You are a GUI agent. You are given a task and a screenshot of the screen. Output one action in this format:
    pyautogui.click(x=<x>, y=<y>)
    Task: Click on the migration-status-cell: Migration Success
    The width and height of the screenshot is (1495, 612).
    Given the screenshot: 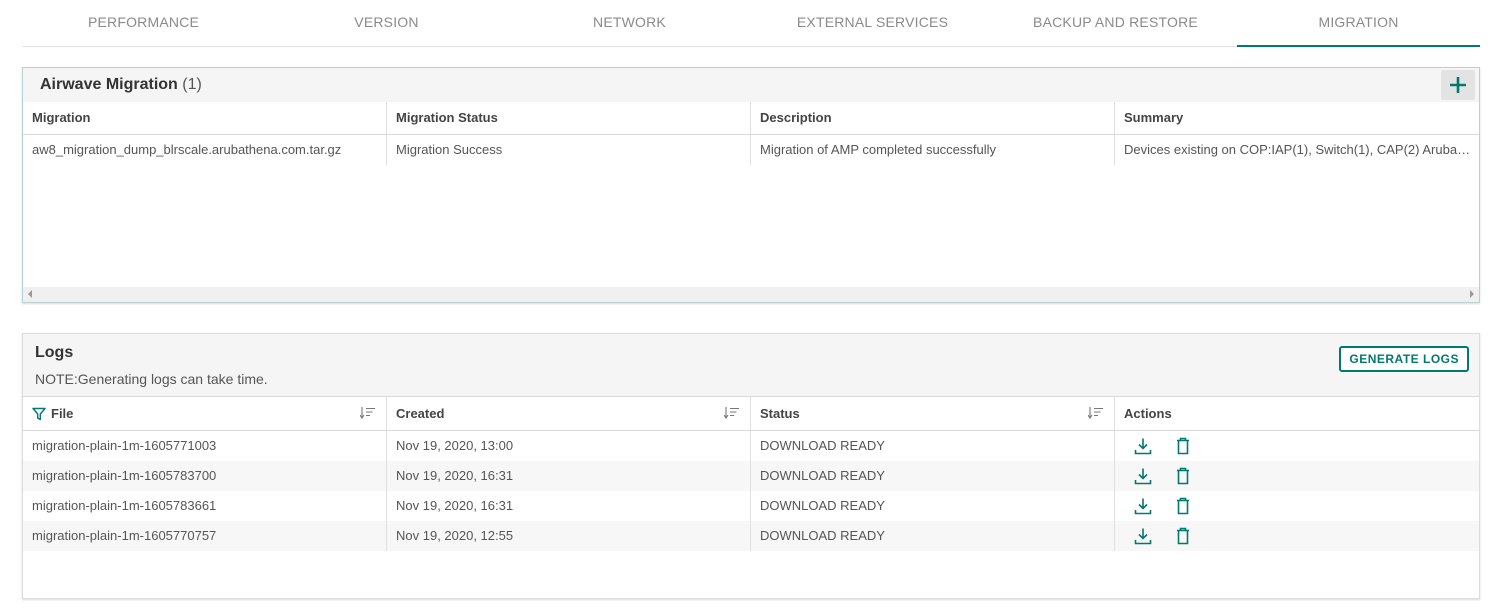 What is the action you would take?
    pyautogui.click(x=569, y=150)
    